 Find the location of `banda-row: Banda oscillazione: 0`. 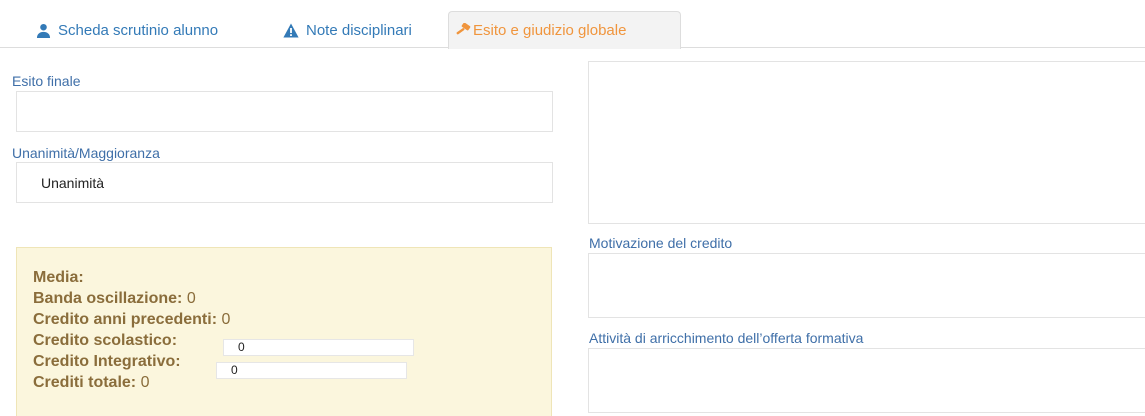

banda-row: Banda oscillazione: 0 is located at coordinates (114, 299).